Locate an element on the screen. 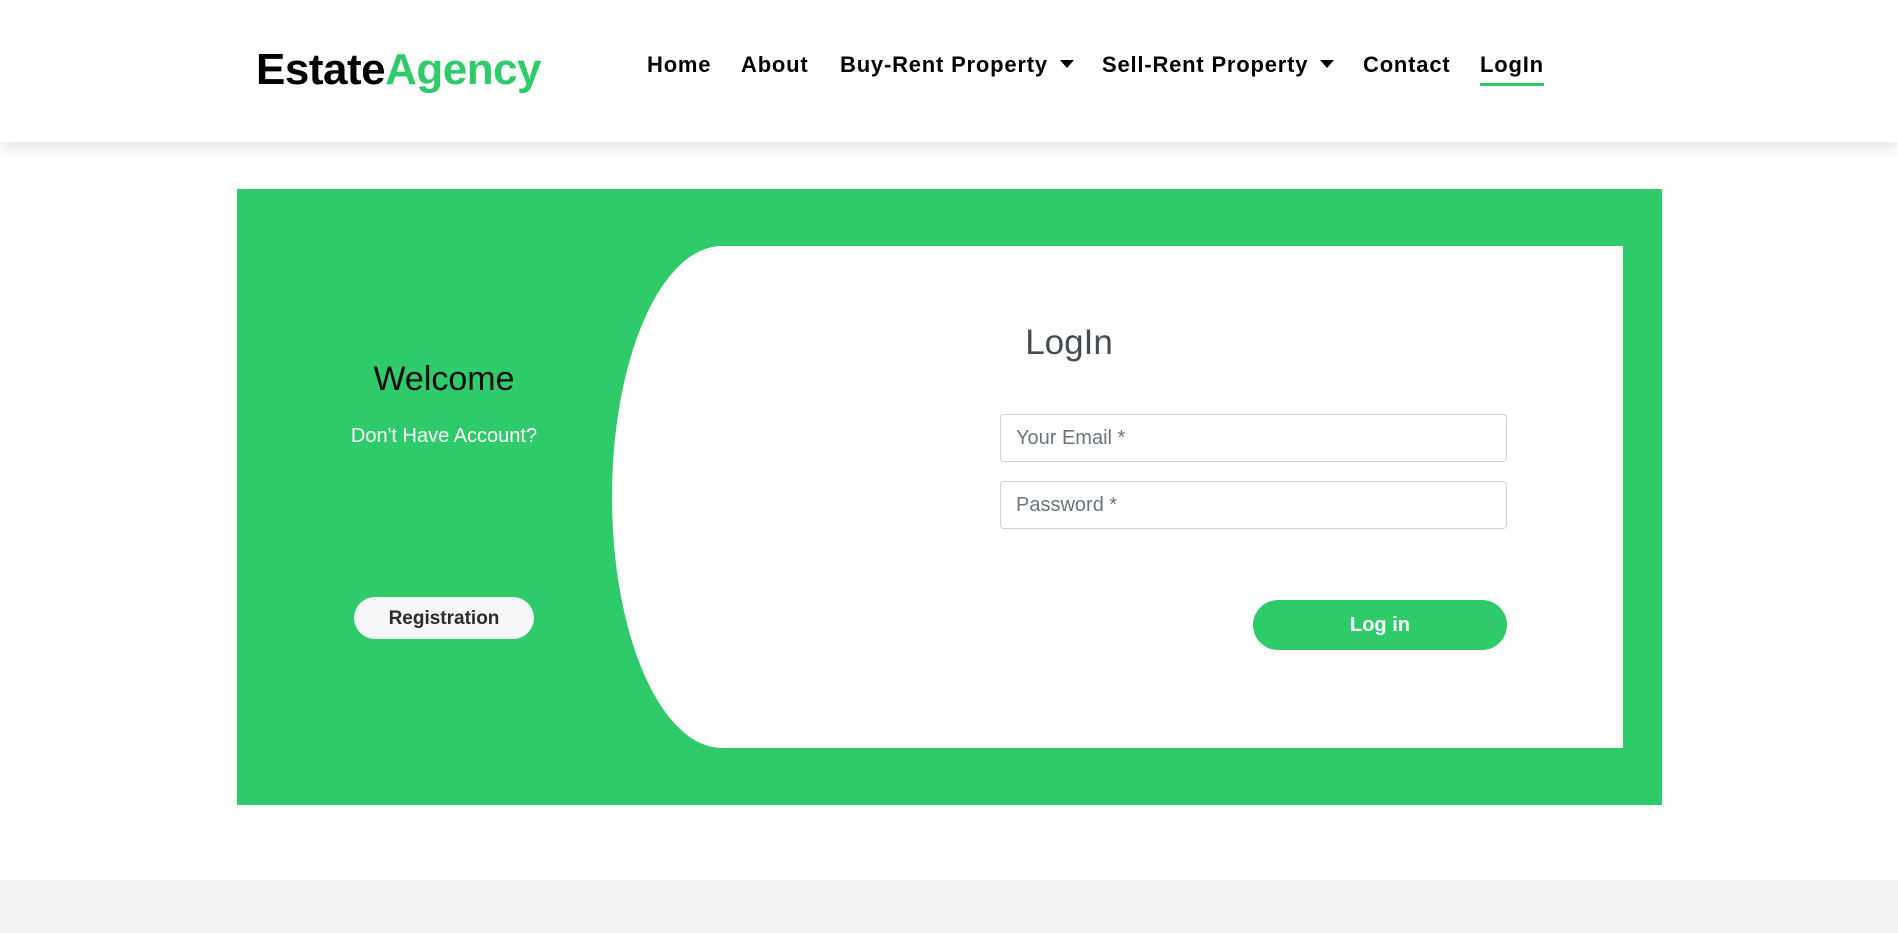  nav-item-about: About is located at coordinates (775, 65).